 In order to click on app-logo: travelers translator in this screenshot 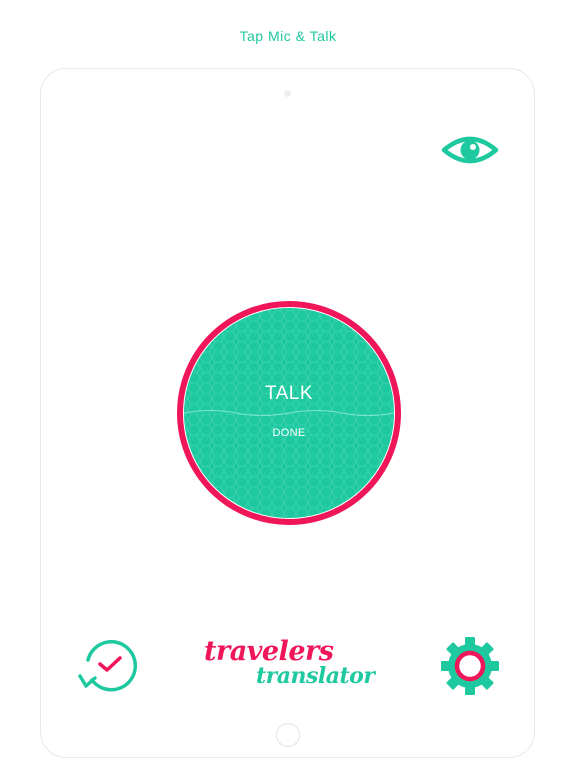, I will do `click(290, 665)`.